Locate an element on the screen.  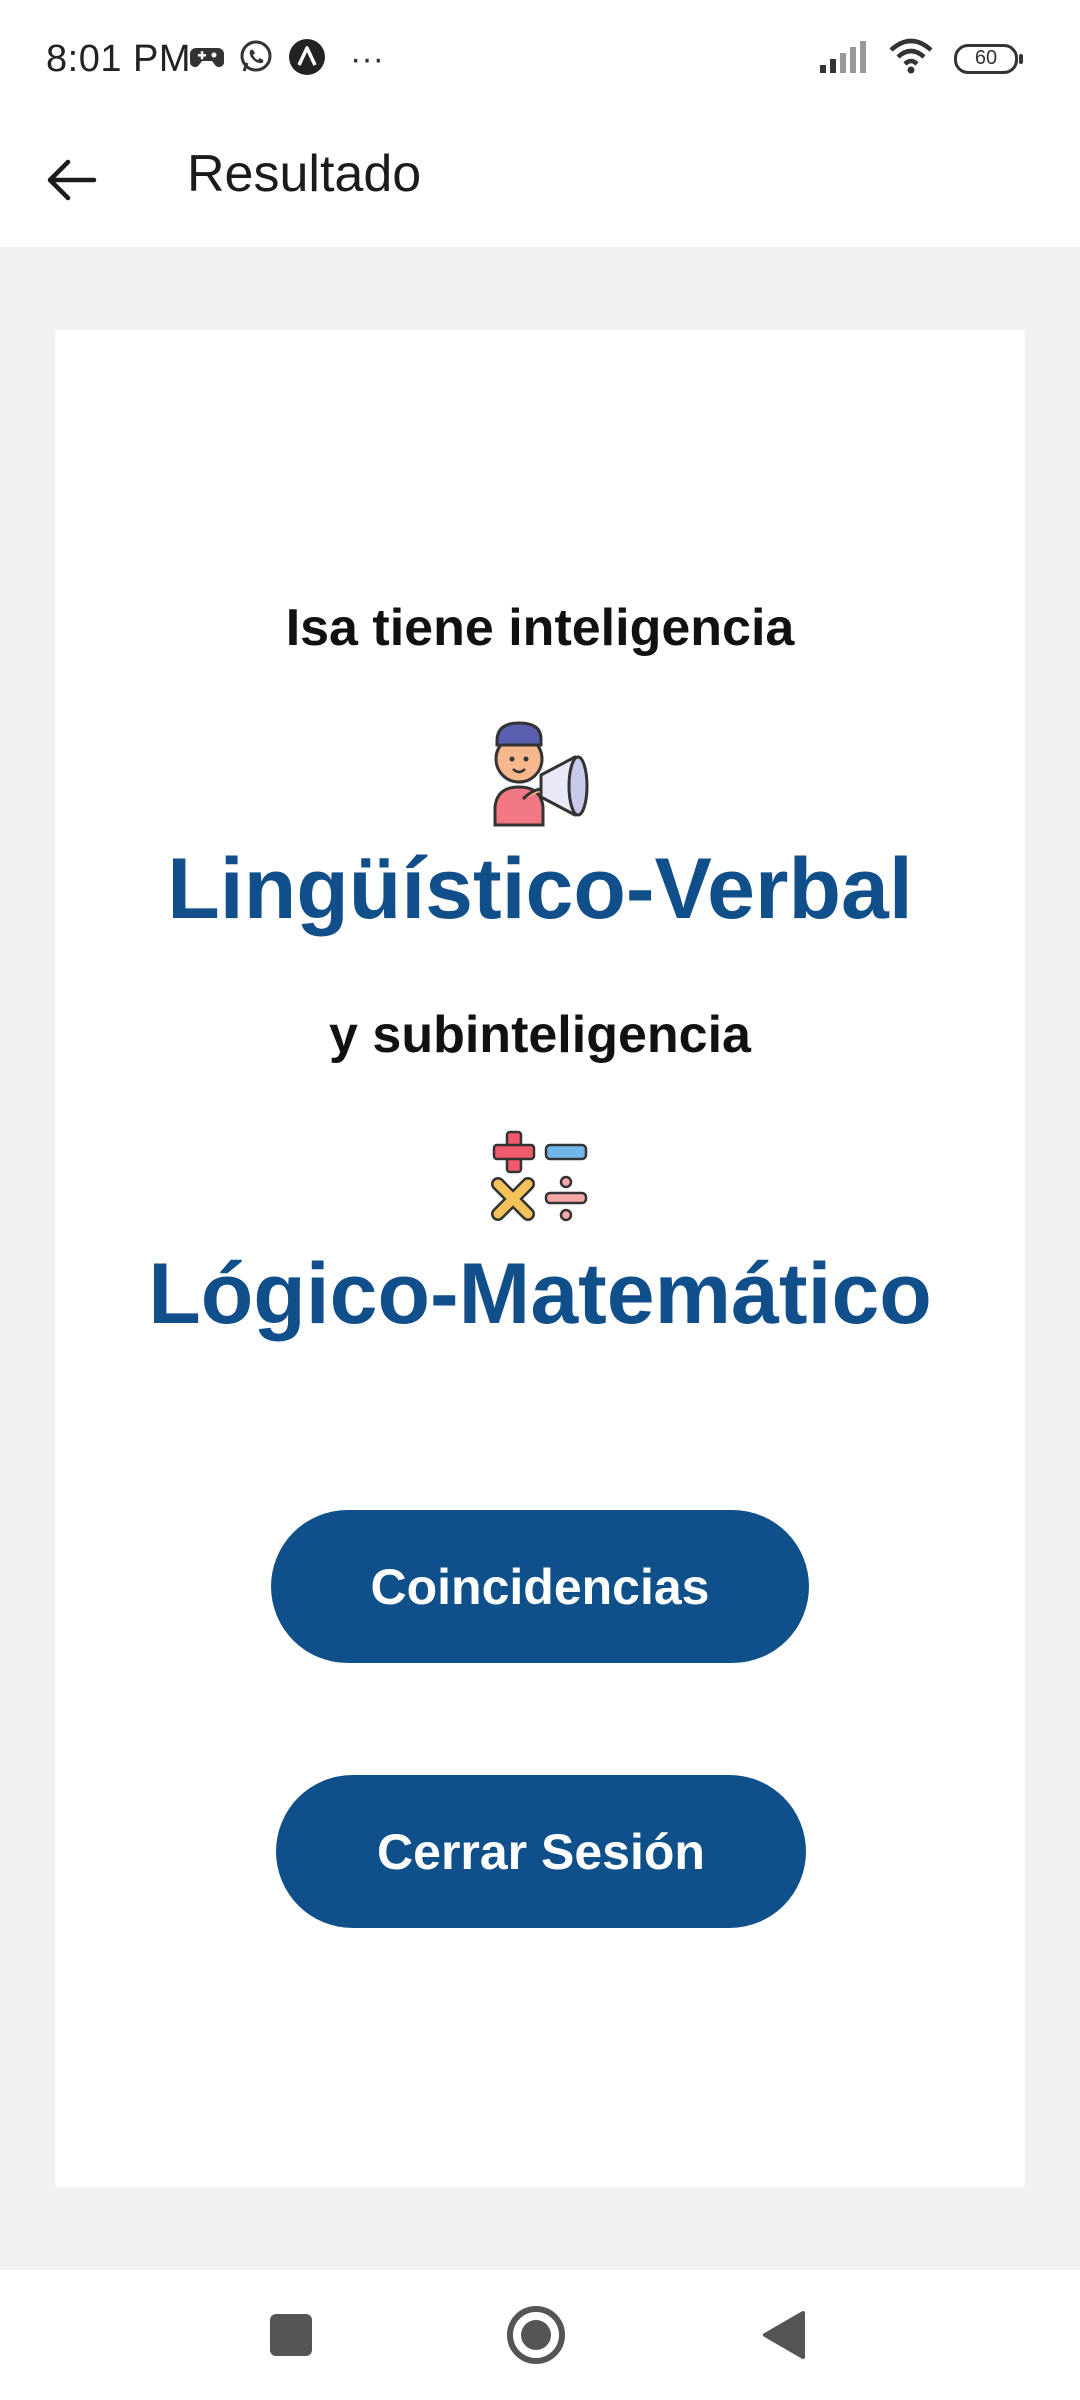
back-nav-button is located at coordinates (783, 2335).